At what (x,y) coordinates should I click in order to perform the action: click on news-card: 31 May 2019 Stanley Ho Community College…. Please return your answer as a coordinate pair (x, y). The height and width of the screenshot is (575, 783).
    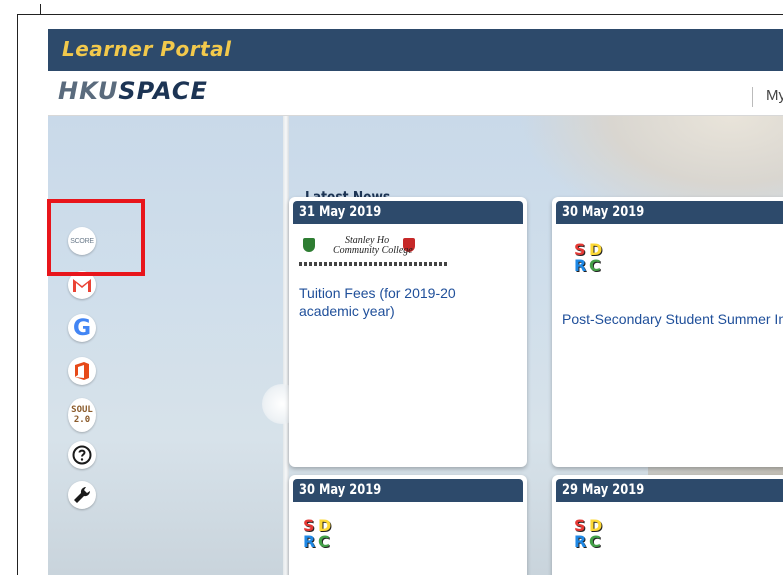
    Looking at the image, I should click on (408, 332).